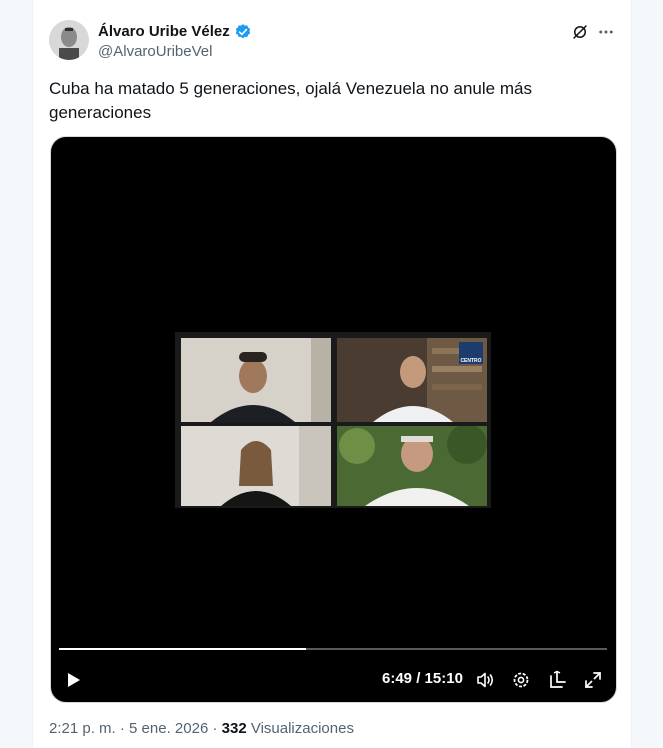  What do you see at coordinates (521, 680) in the screenshot?
I see `settings-icon` at bounding box center [521, 680].